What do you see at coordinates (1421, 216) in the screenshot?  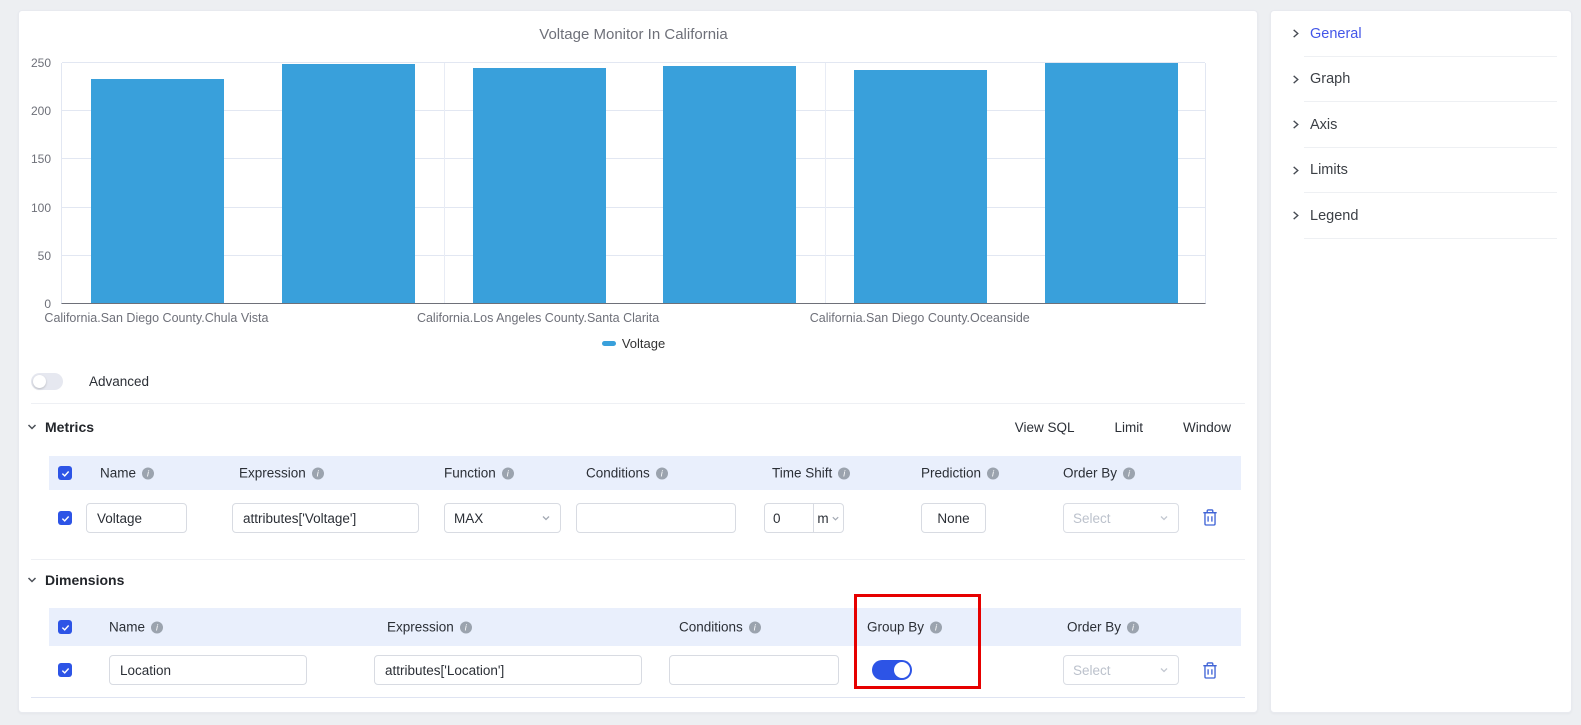 I see `sidebar-item-legend: Legend` at bounding box center [1421, 216].